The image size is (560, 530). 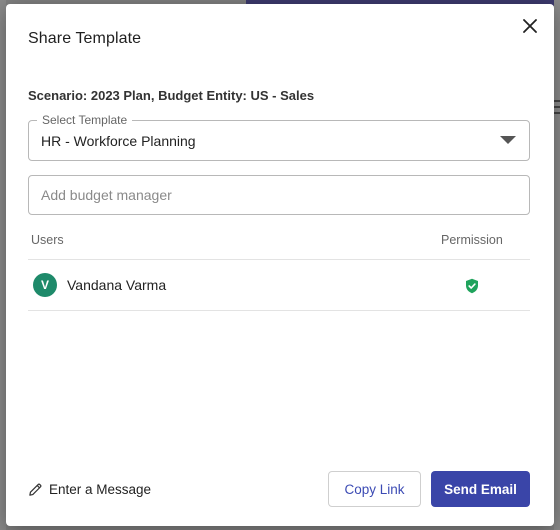 What do you see at coordinates (557, 265) in the screenshot?
I see `background-right-edge` at bounding box center [557, 265].